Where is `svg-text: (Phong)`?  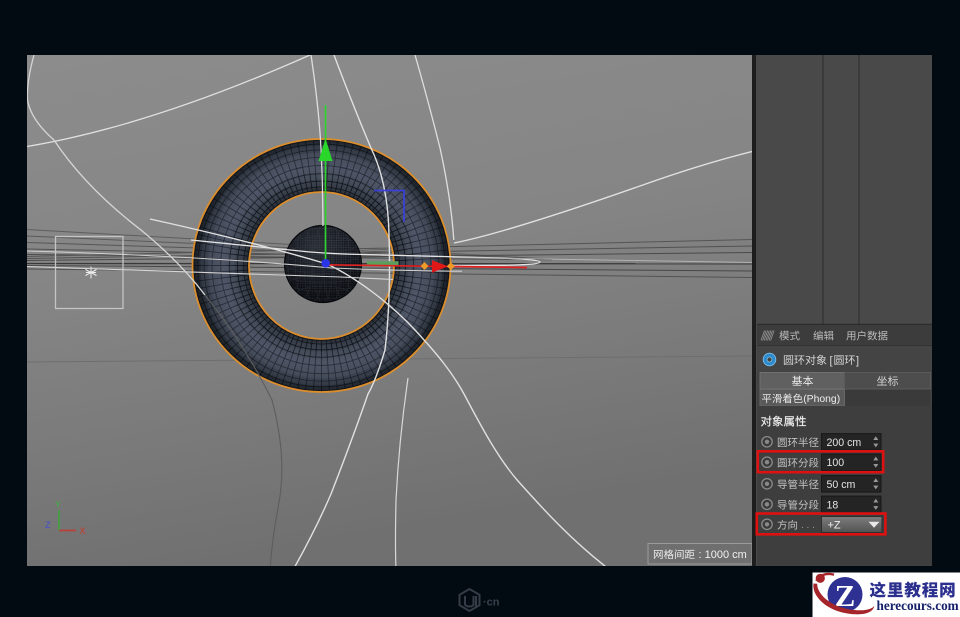 svg-text: (Phong) is located at coordinates (821, 399).